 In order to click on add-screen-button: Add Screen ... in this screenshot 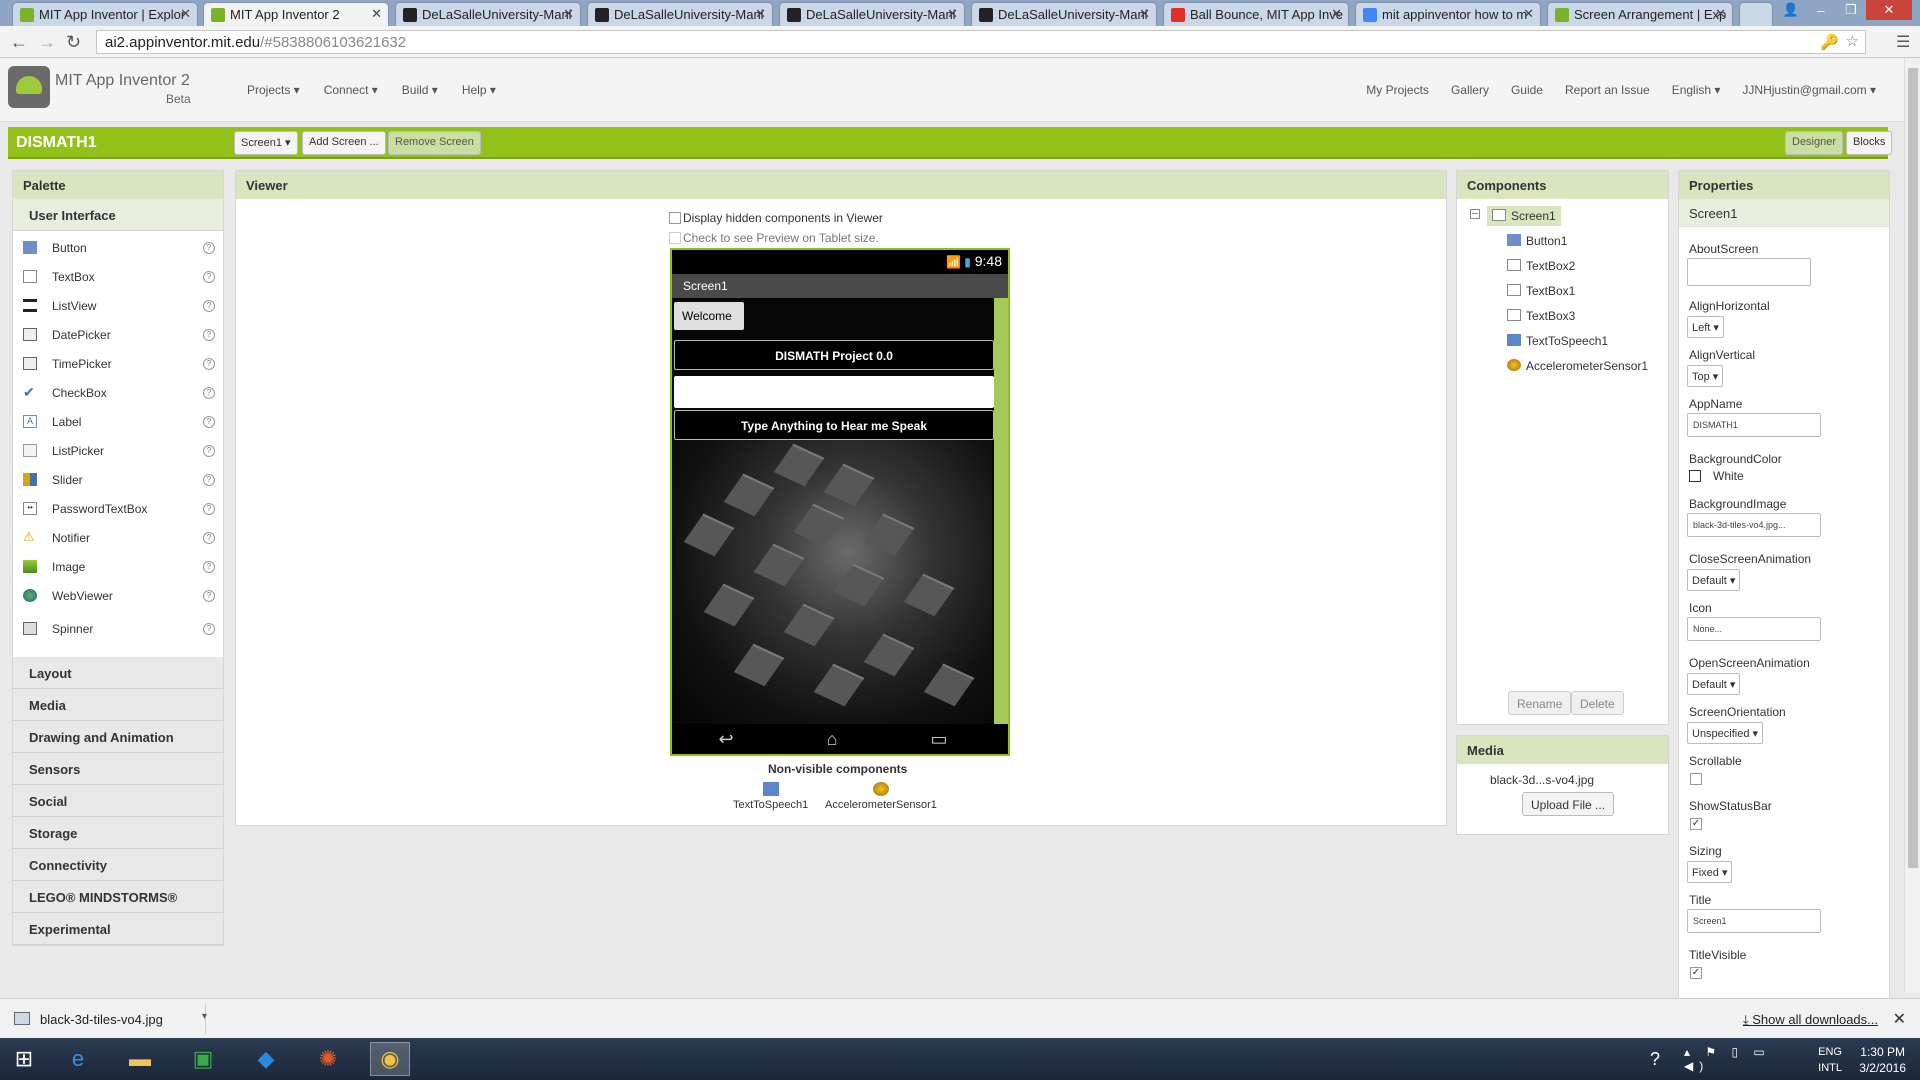, I will do `click(344, 143)`.